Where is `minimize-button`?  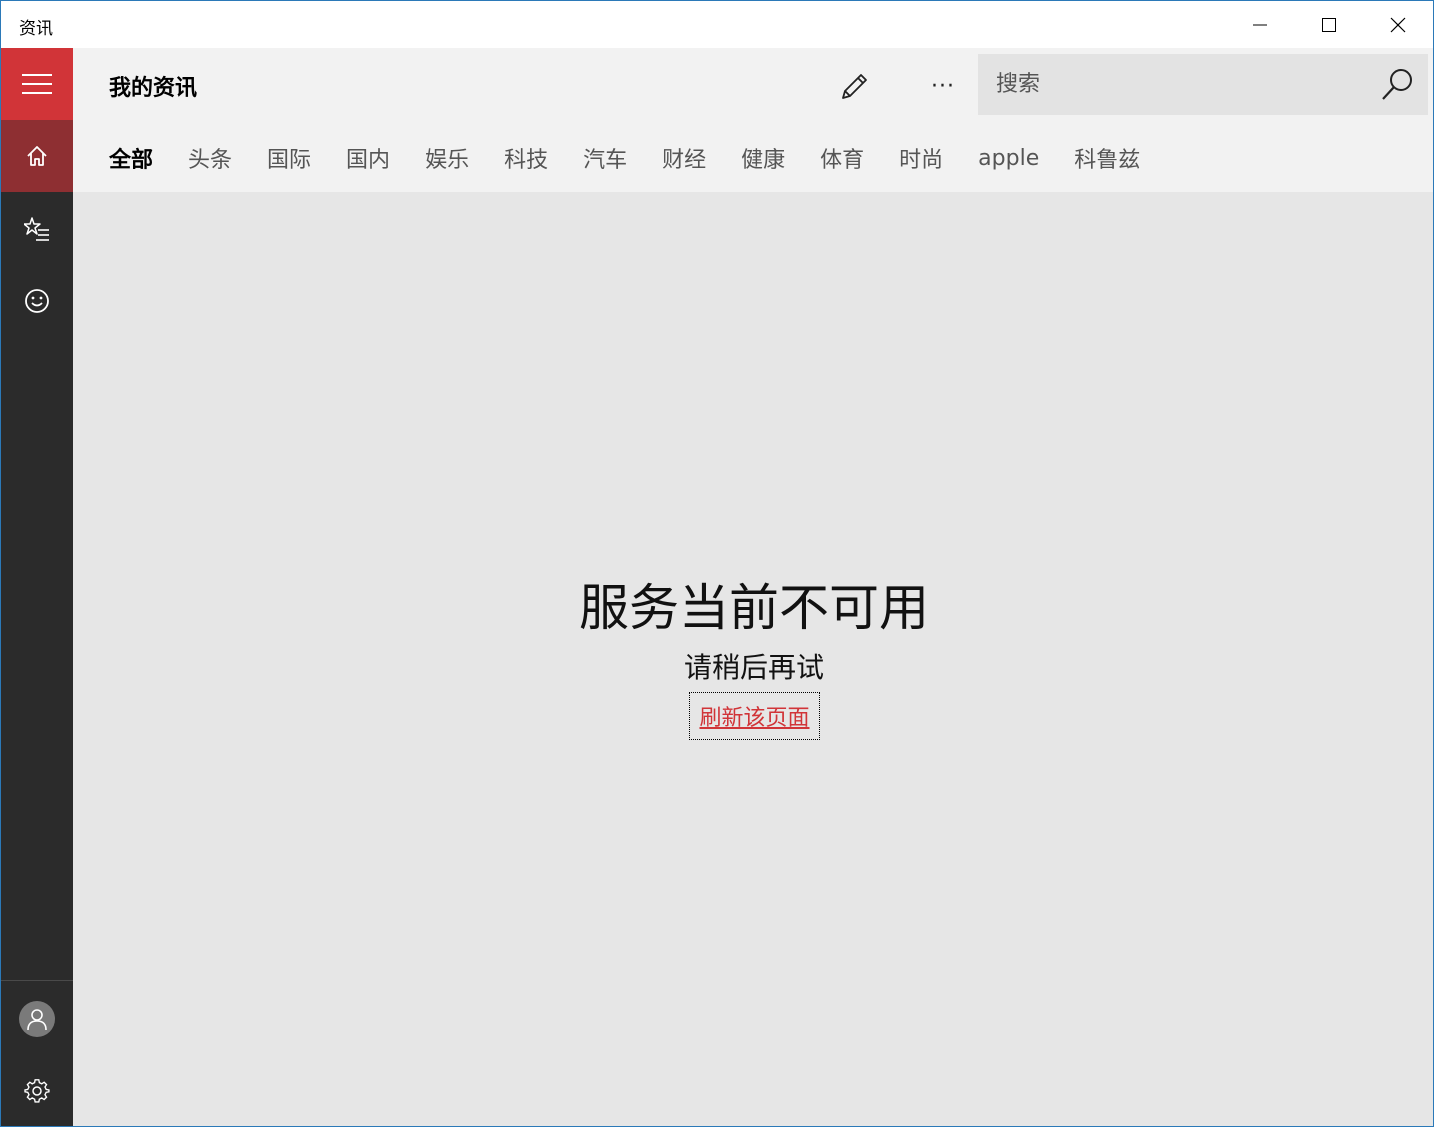 minimize-button is located at coordinates (1260, 24).